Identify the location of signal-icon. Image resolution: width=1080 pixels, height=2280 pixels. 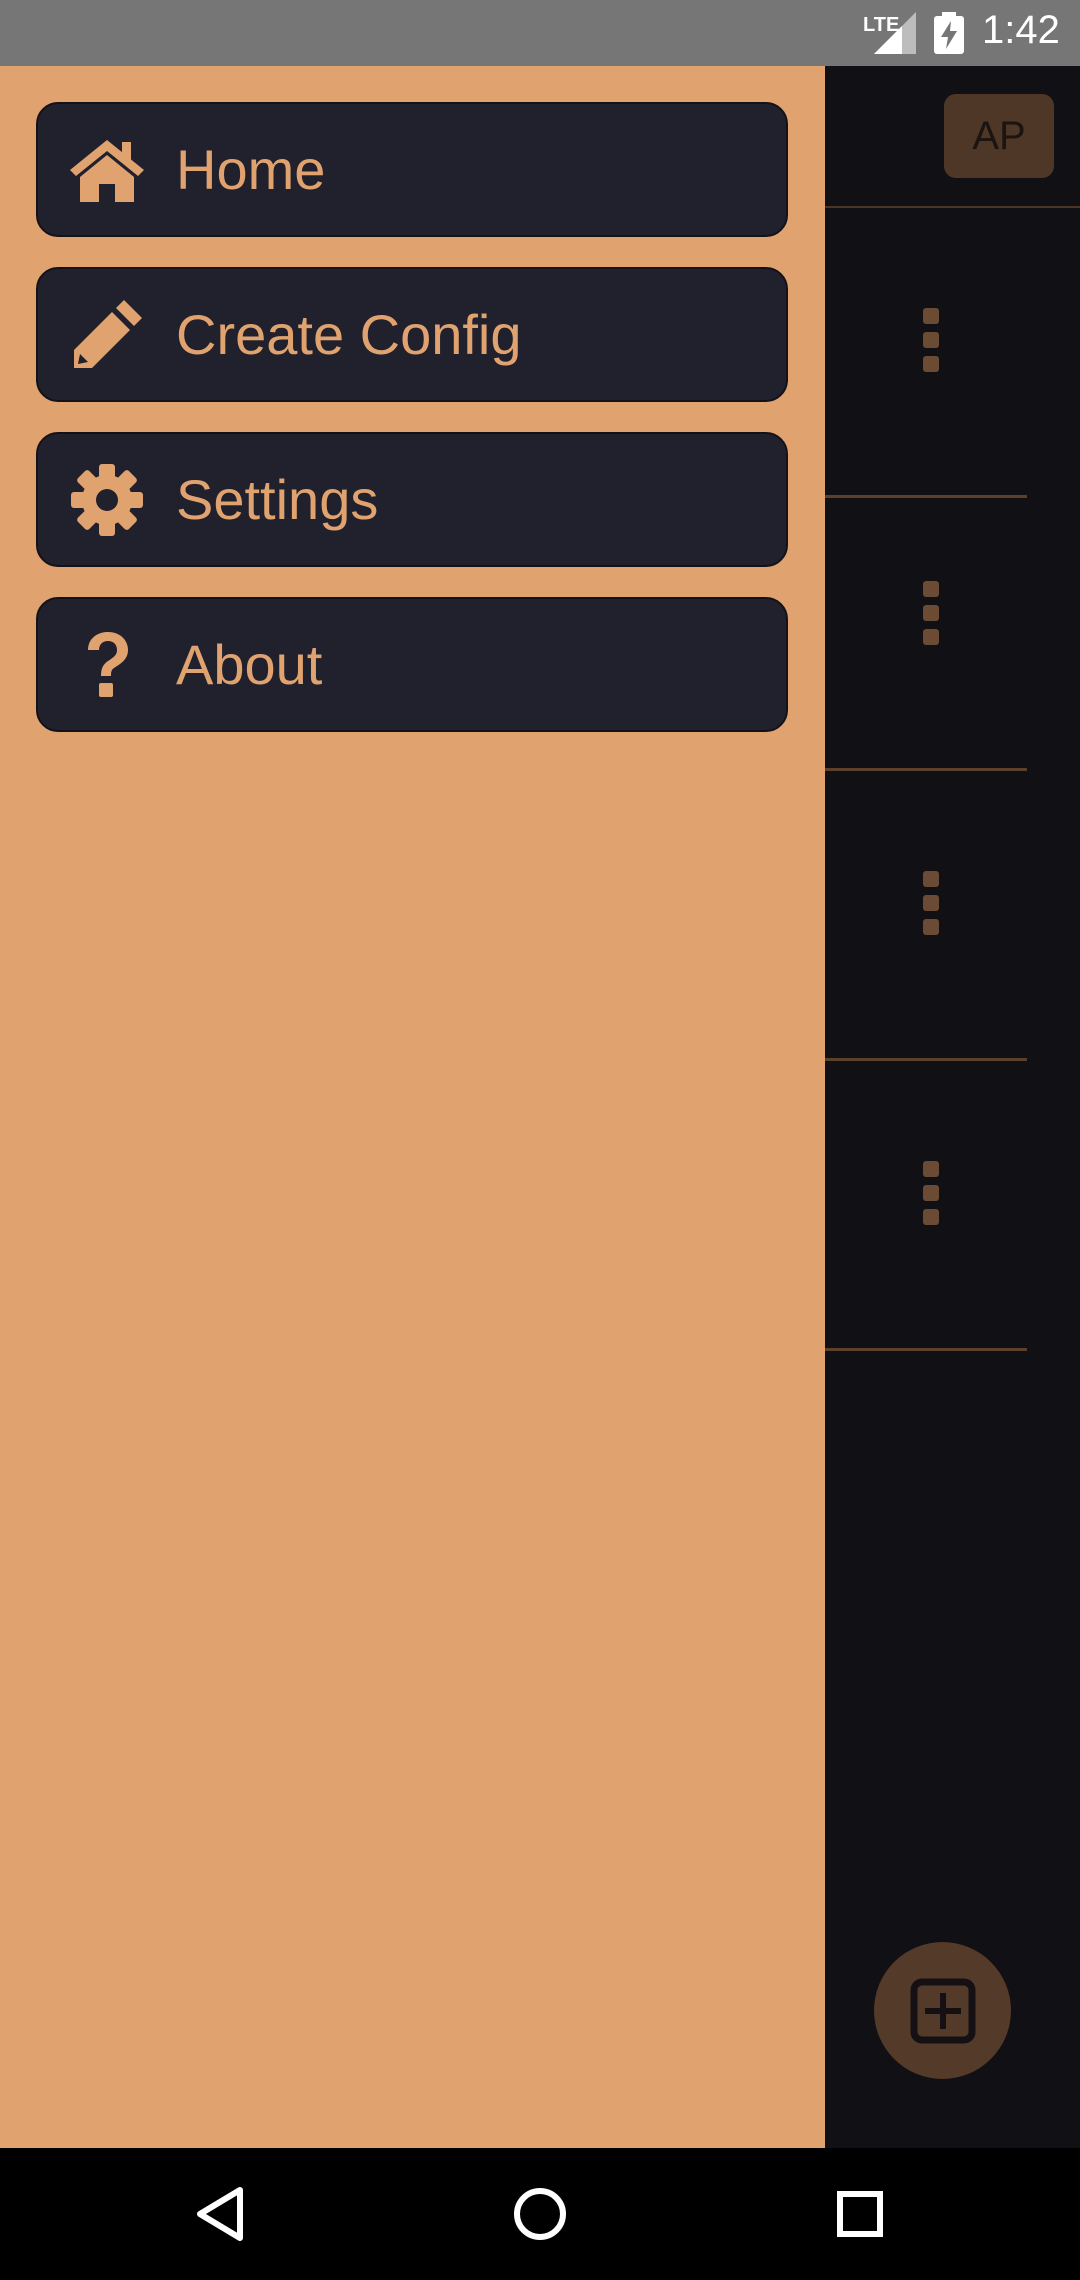
(895, 33).